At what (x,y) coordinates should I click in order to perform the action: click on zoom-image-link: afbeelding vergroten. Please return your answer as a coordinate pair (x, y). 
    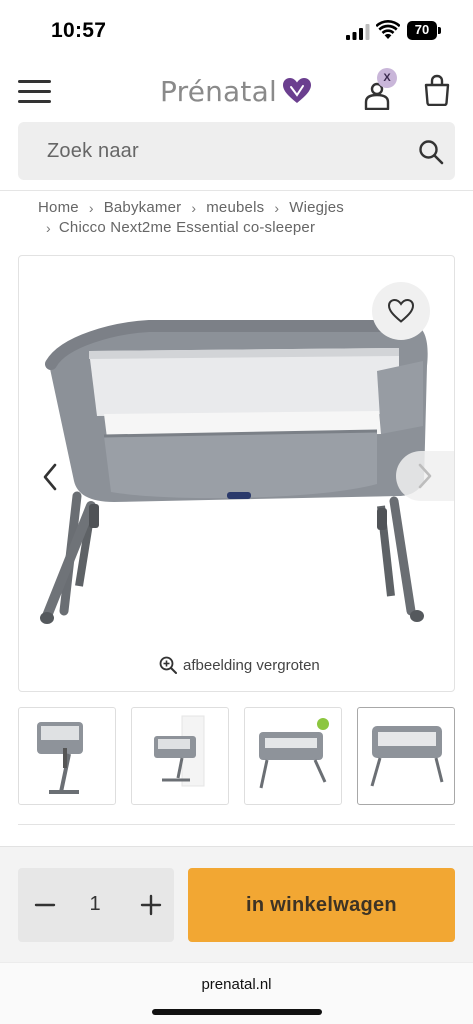
    Looking at the image, I should click on (239, 665).